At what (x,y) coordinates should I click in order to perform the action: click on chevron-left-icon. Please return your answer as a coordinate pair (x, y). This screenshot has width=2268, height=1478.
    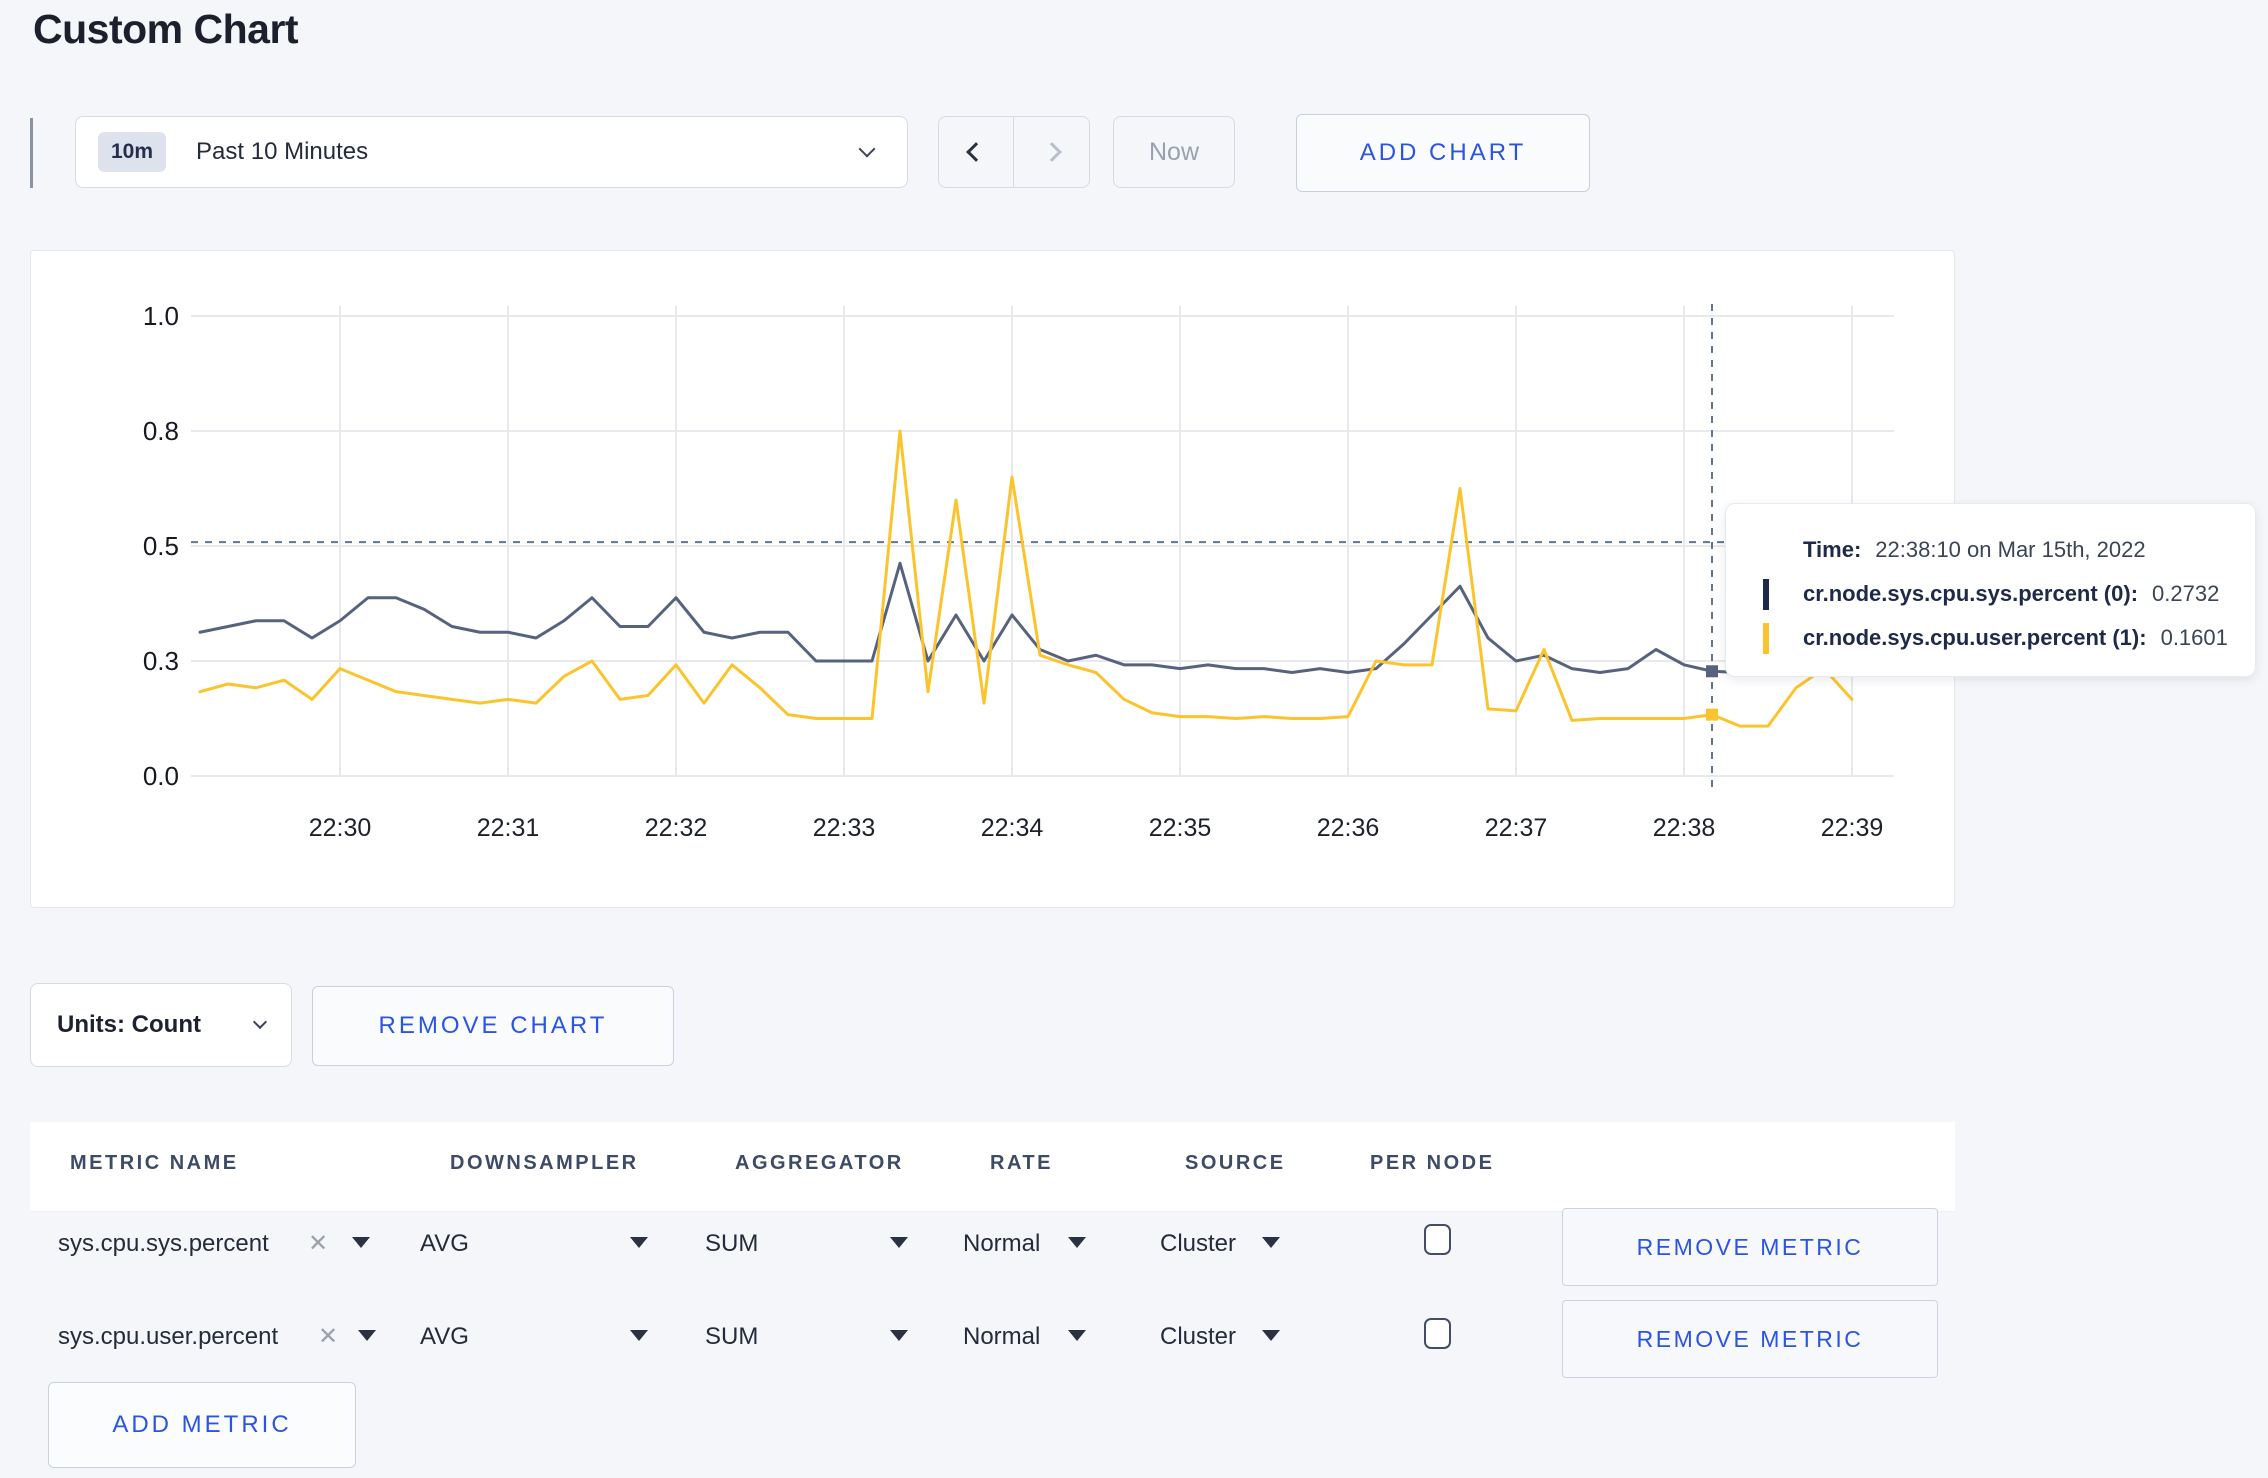
    Looking at the image, I should click on (976, 152).